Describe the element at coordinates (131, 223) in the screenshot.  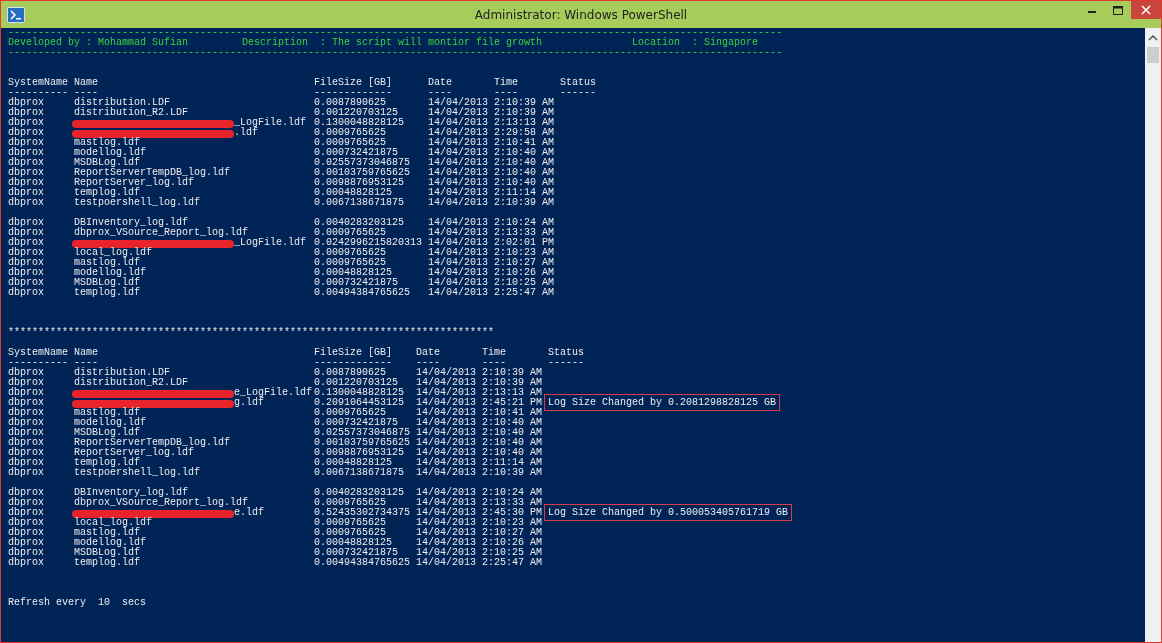
I see `table-cell: DBInventory_log.ldf` at that location.